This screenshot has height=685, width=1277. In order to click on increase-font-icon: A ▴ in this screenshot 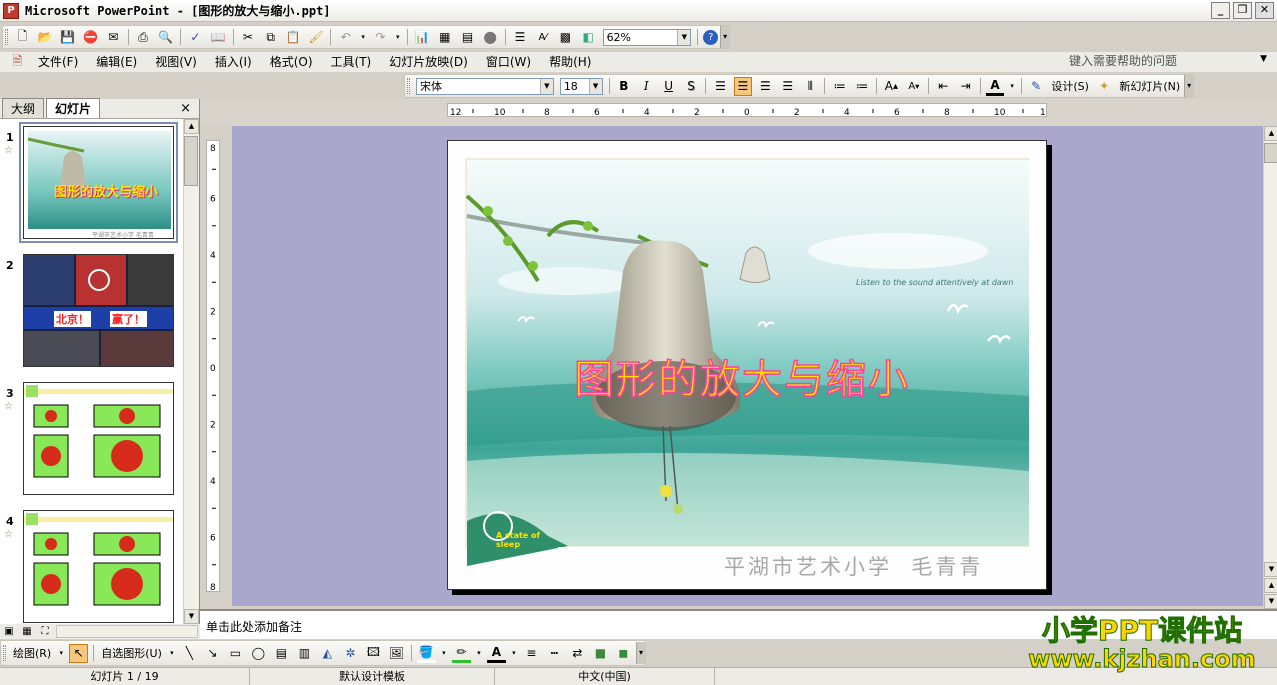, I will do `click(891, 86)`.